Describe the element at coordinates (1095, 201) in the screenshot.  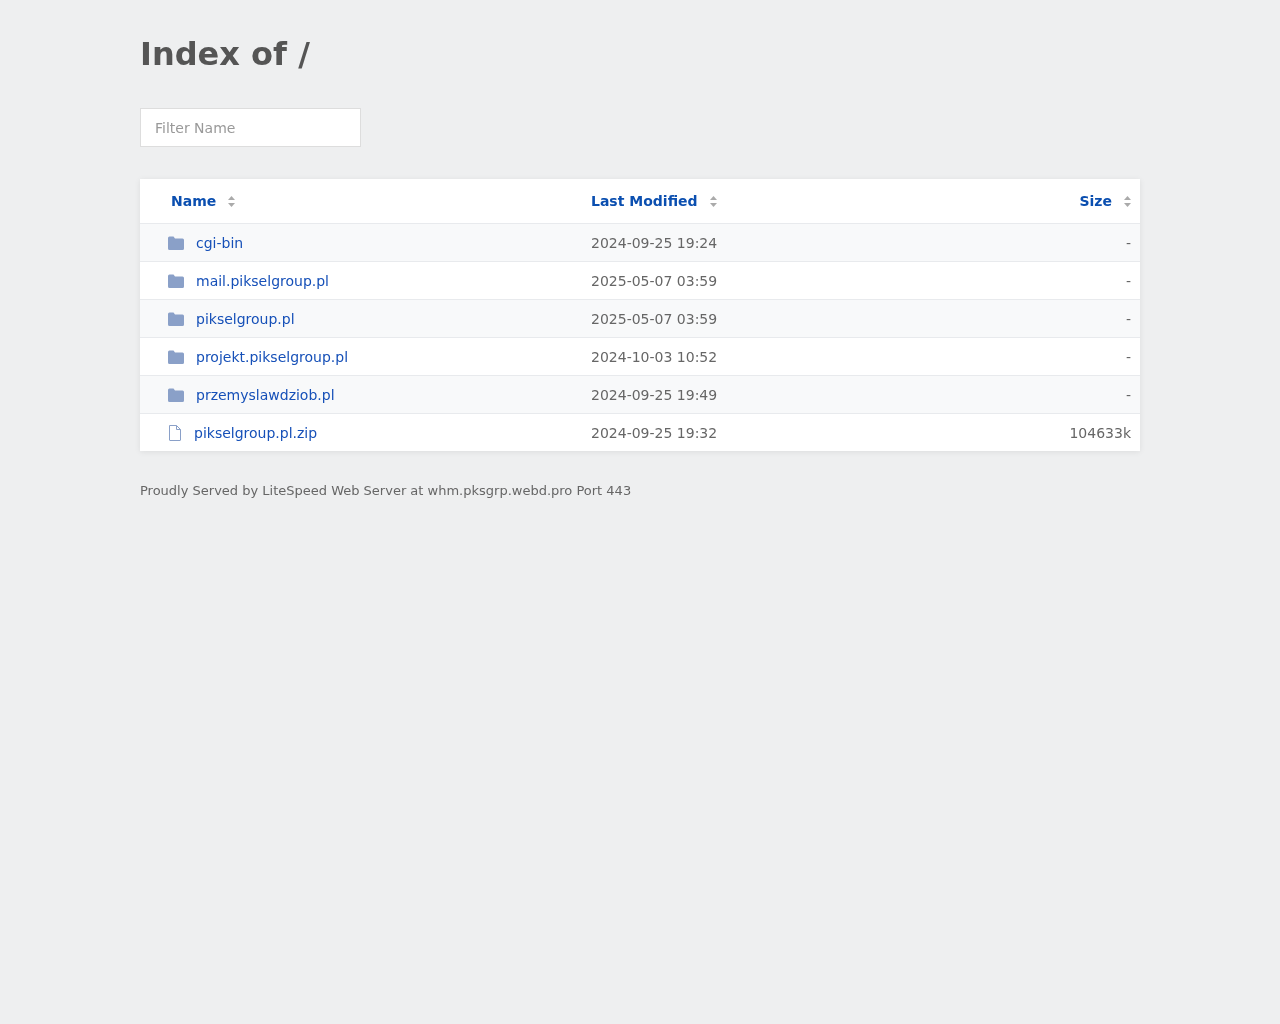
I see `column-header: Size` at that location.